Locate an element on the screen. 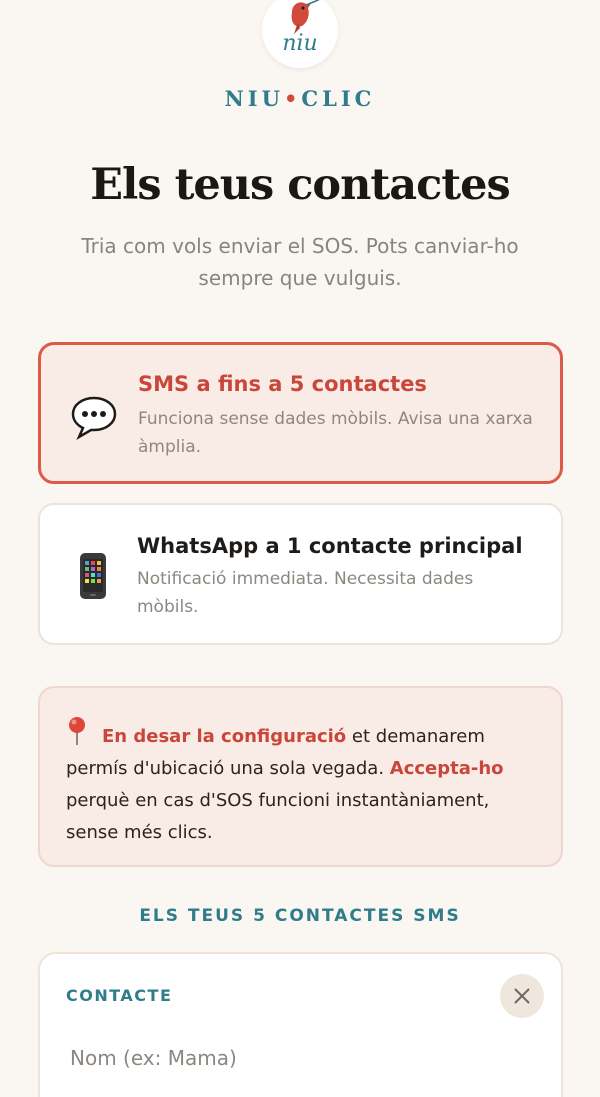 This screenshot has height=1097, width=600. notice-highlight-save: En desar la configuració is located at coordinates (224, 736).